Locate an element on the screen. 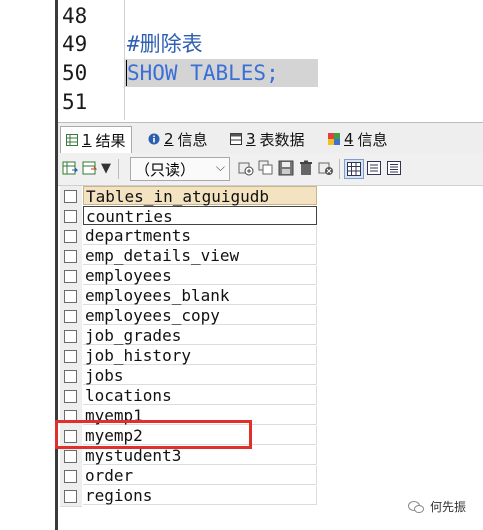 This screenshot has width=483, height=530. table-row: employees is located at coordinates (189, 276).